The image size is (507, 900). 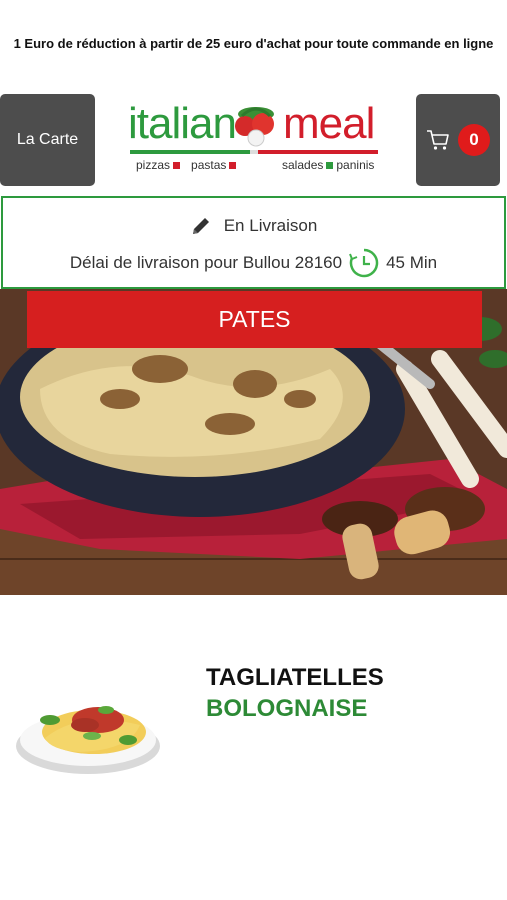 I want to click on product-image, so click(x=90, y=735).